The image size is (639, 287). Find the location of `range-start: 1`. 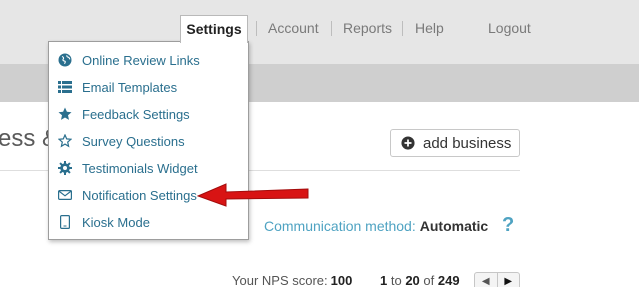

range-start: 1 is located at coordinates (384, 280).